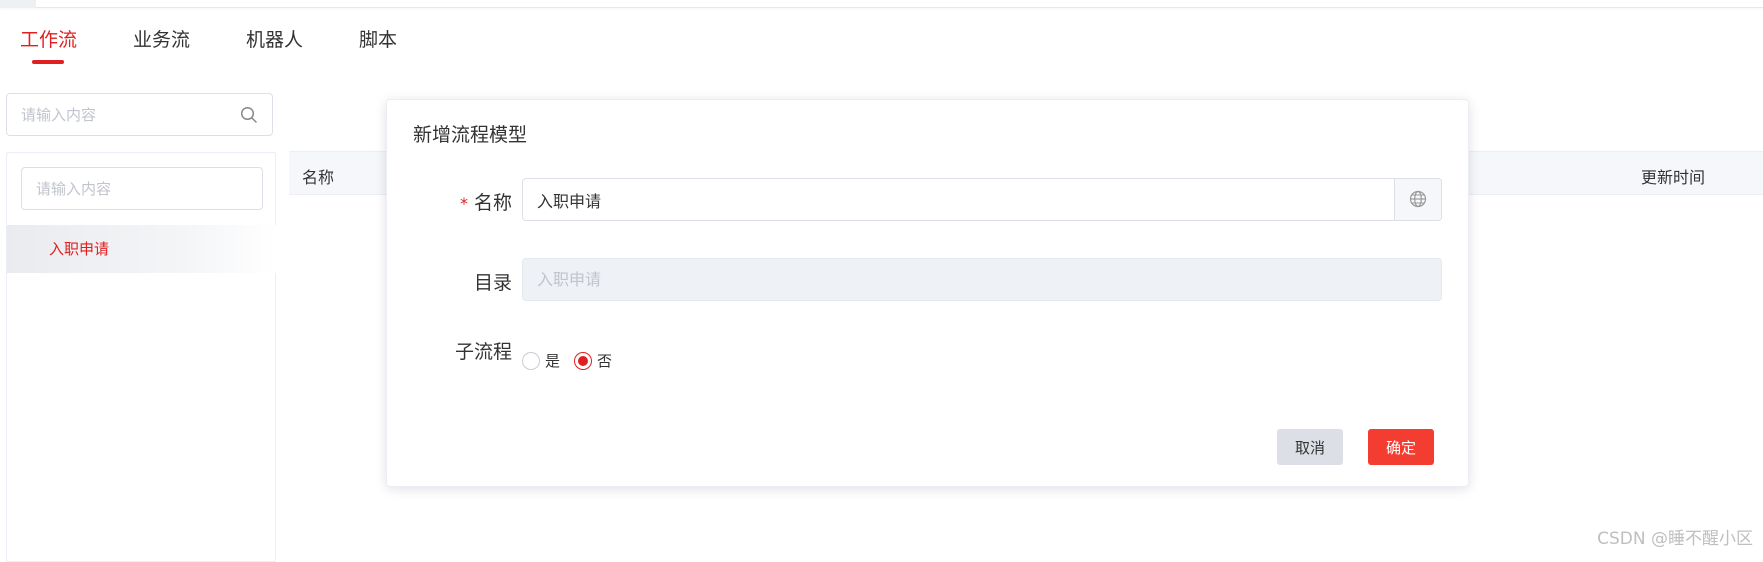  Describe the element at coordinates (236, 46) in the screenshot. I see `main-tabs: 工作流 业务流 机器人 脚本` at that location.